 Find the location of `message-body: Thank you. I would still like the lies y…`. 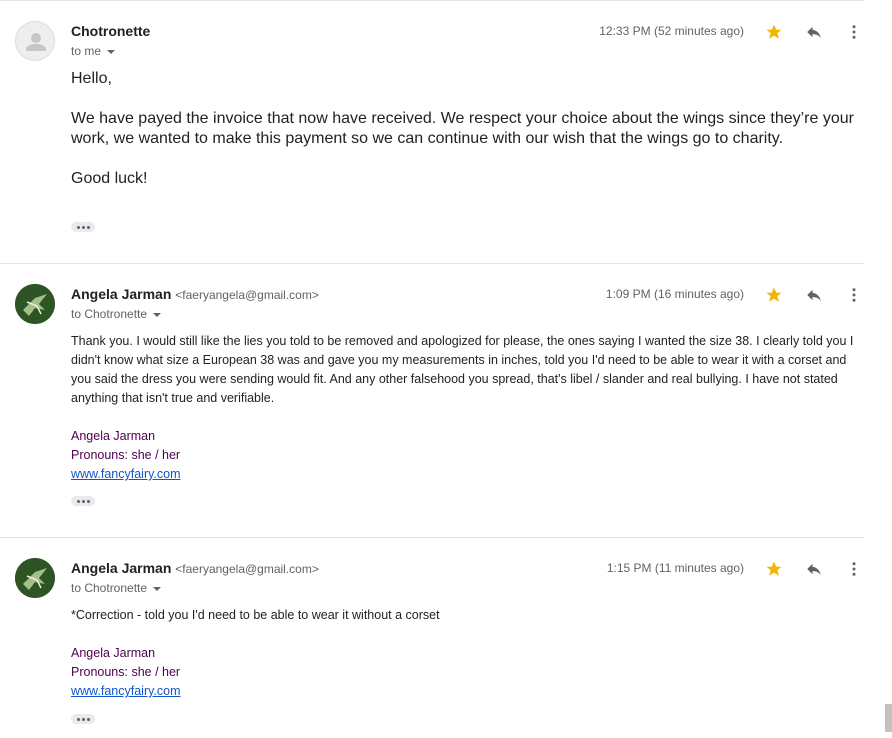

message-body: Thank you. I would still like the lies y… is located at coordinates (462, 369).